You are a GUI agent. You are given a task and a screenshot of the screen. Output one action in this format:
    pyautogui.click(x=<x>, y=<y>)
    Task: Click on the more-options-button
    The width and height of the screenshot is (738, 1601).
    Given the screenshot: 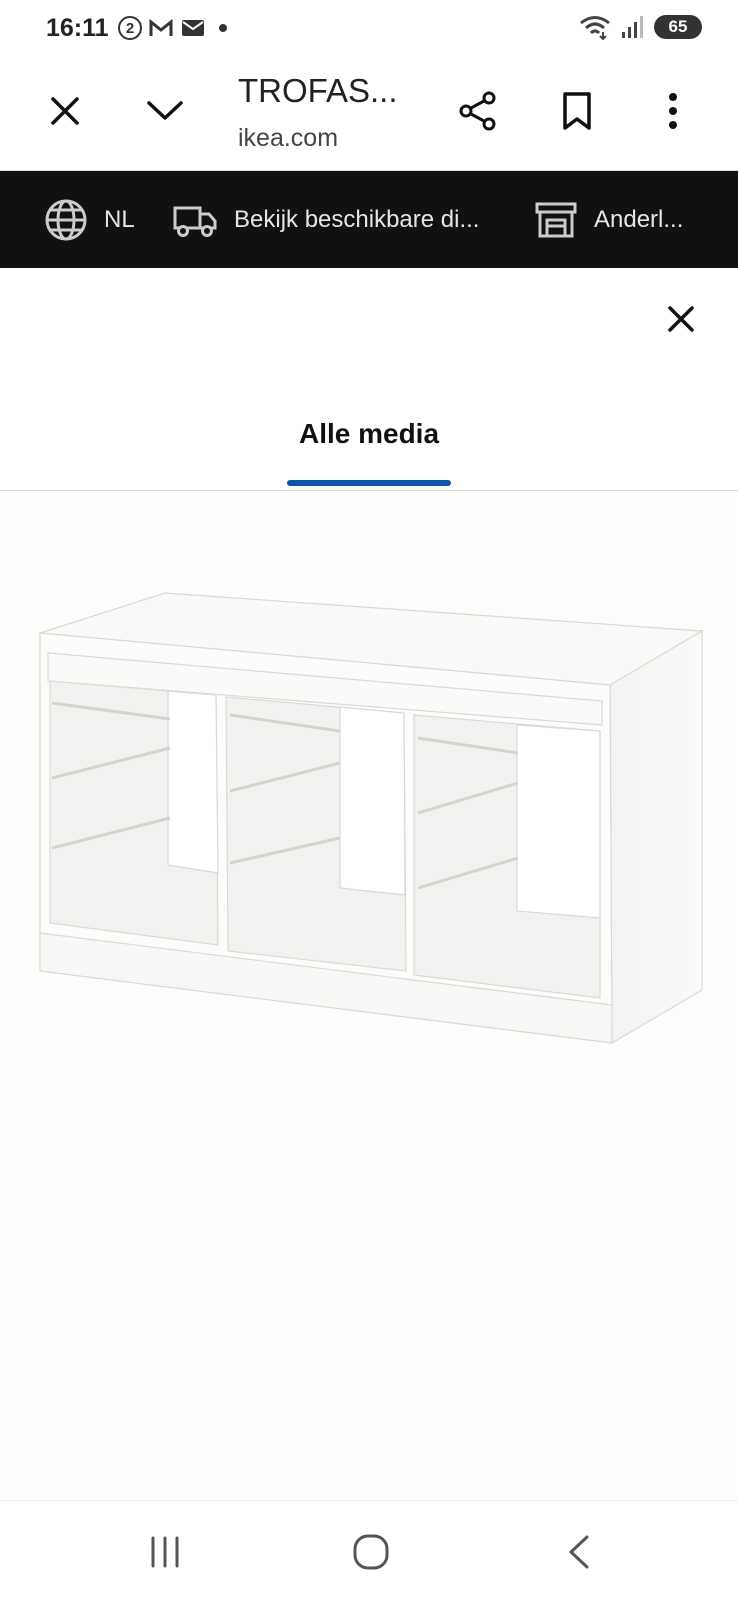 What is the action you would take?
    pyautogui.click(x=673, y=111)
    